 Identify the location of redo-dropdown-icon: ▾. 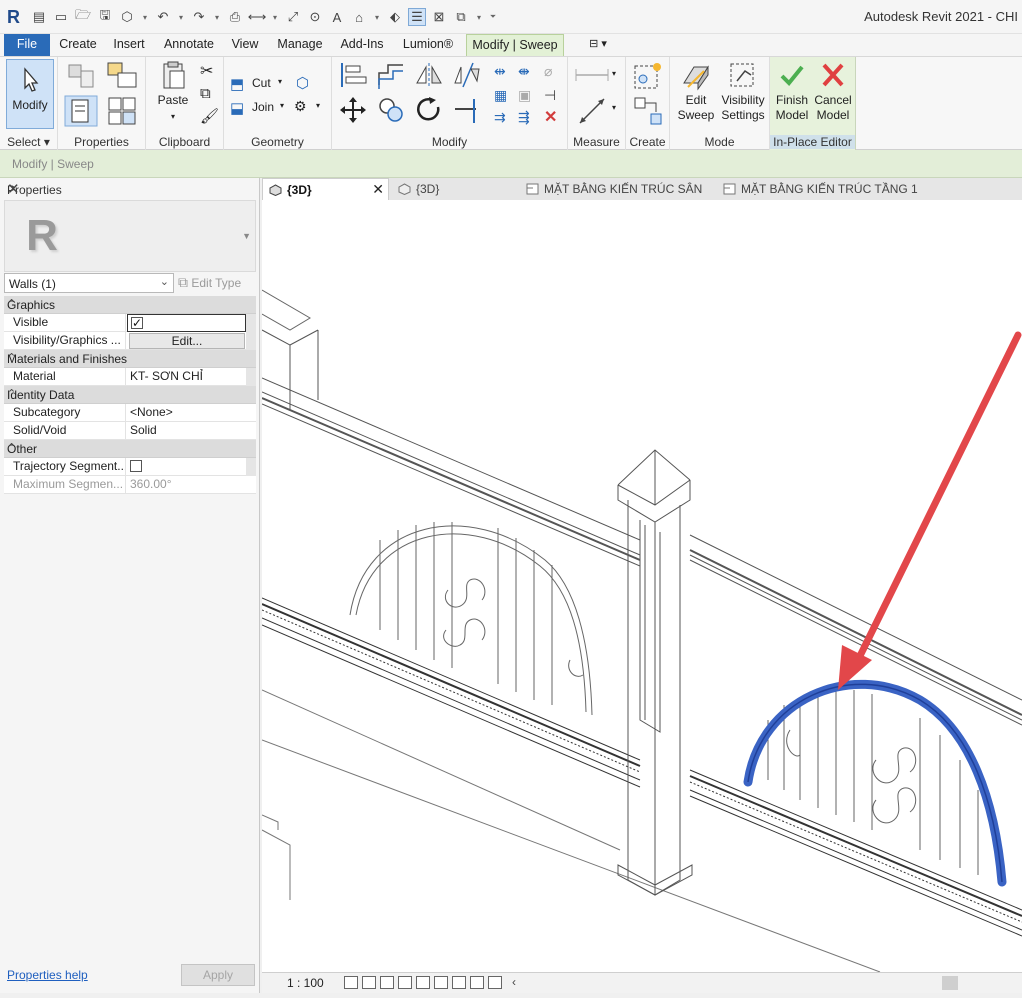
(217, 17).